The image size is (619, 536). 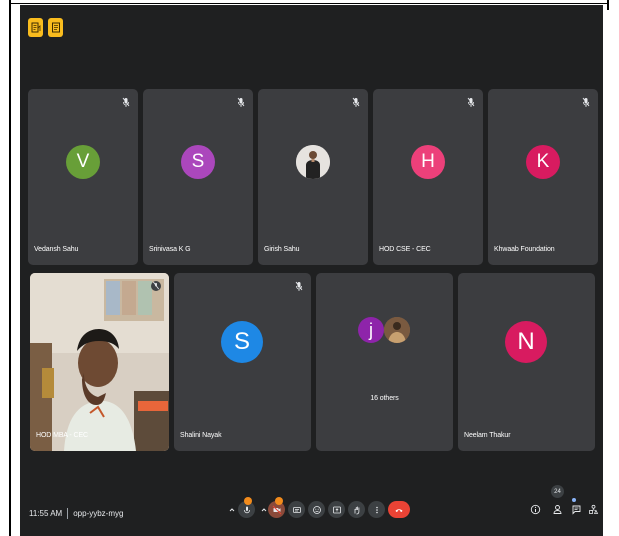 I want to click on participant-video-tile: HOD MBA - CEC, so click(x=99, y=362).